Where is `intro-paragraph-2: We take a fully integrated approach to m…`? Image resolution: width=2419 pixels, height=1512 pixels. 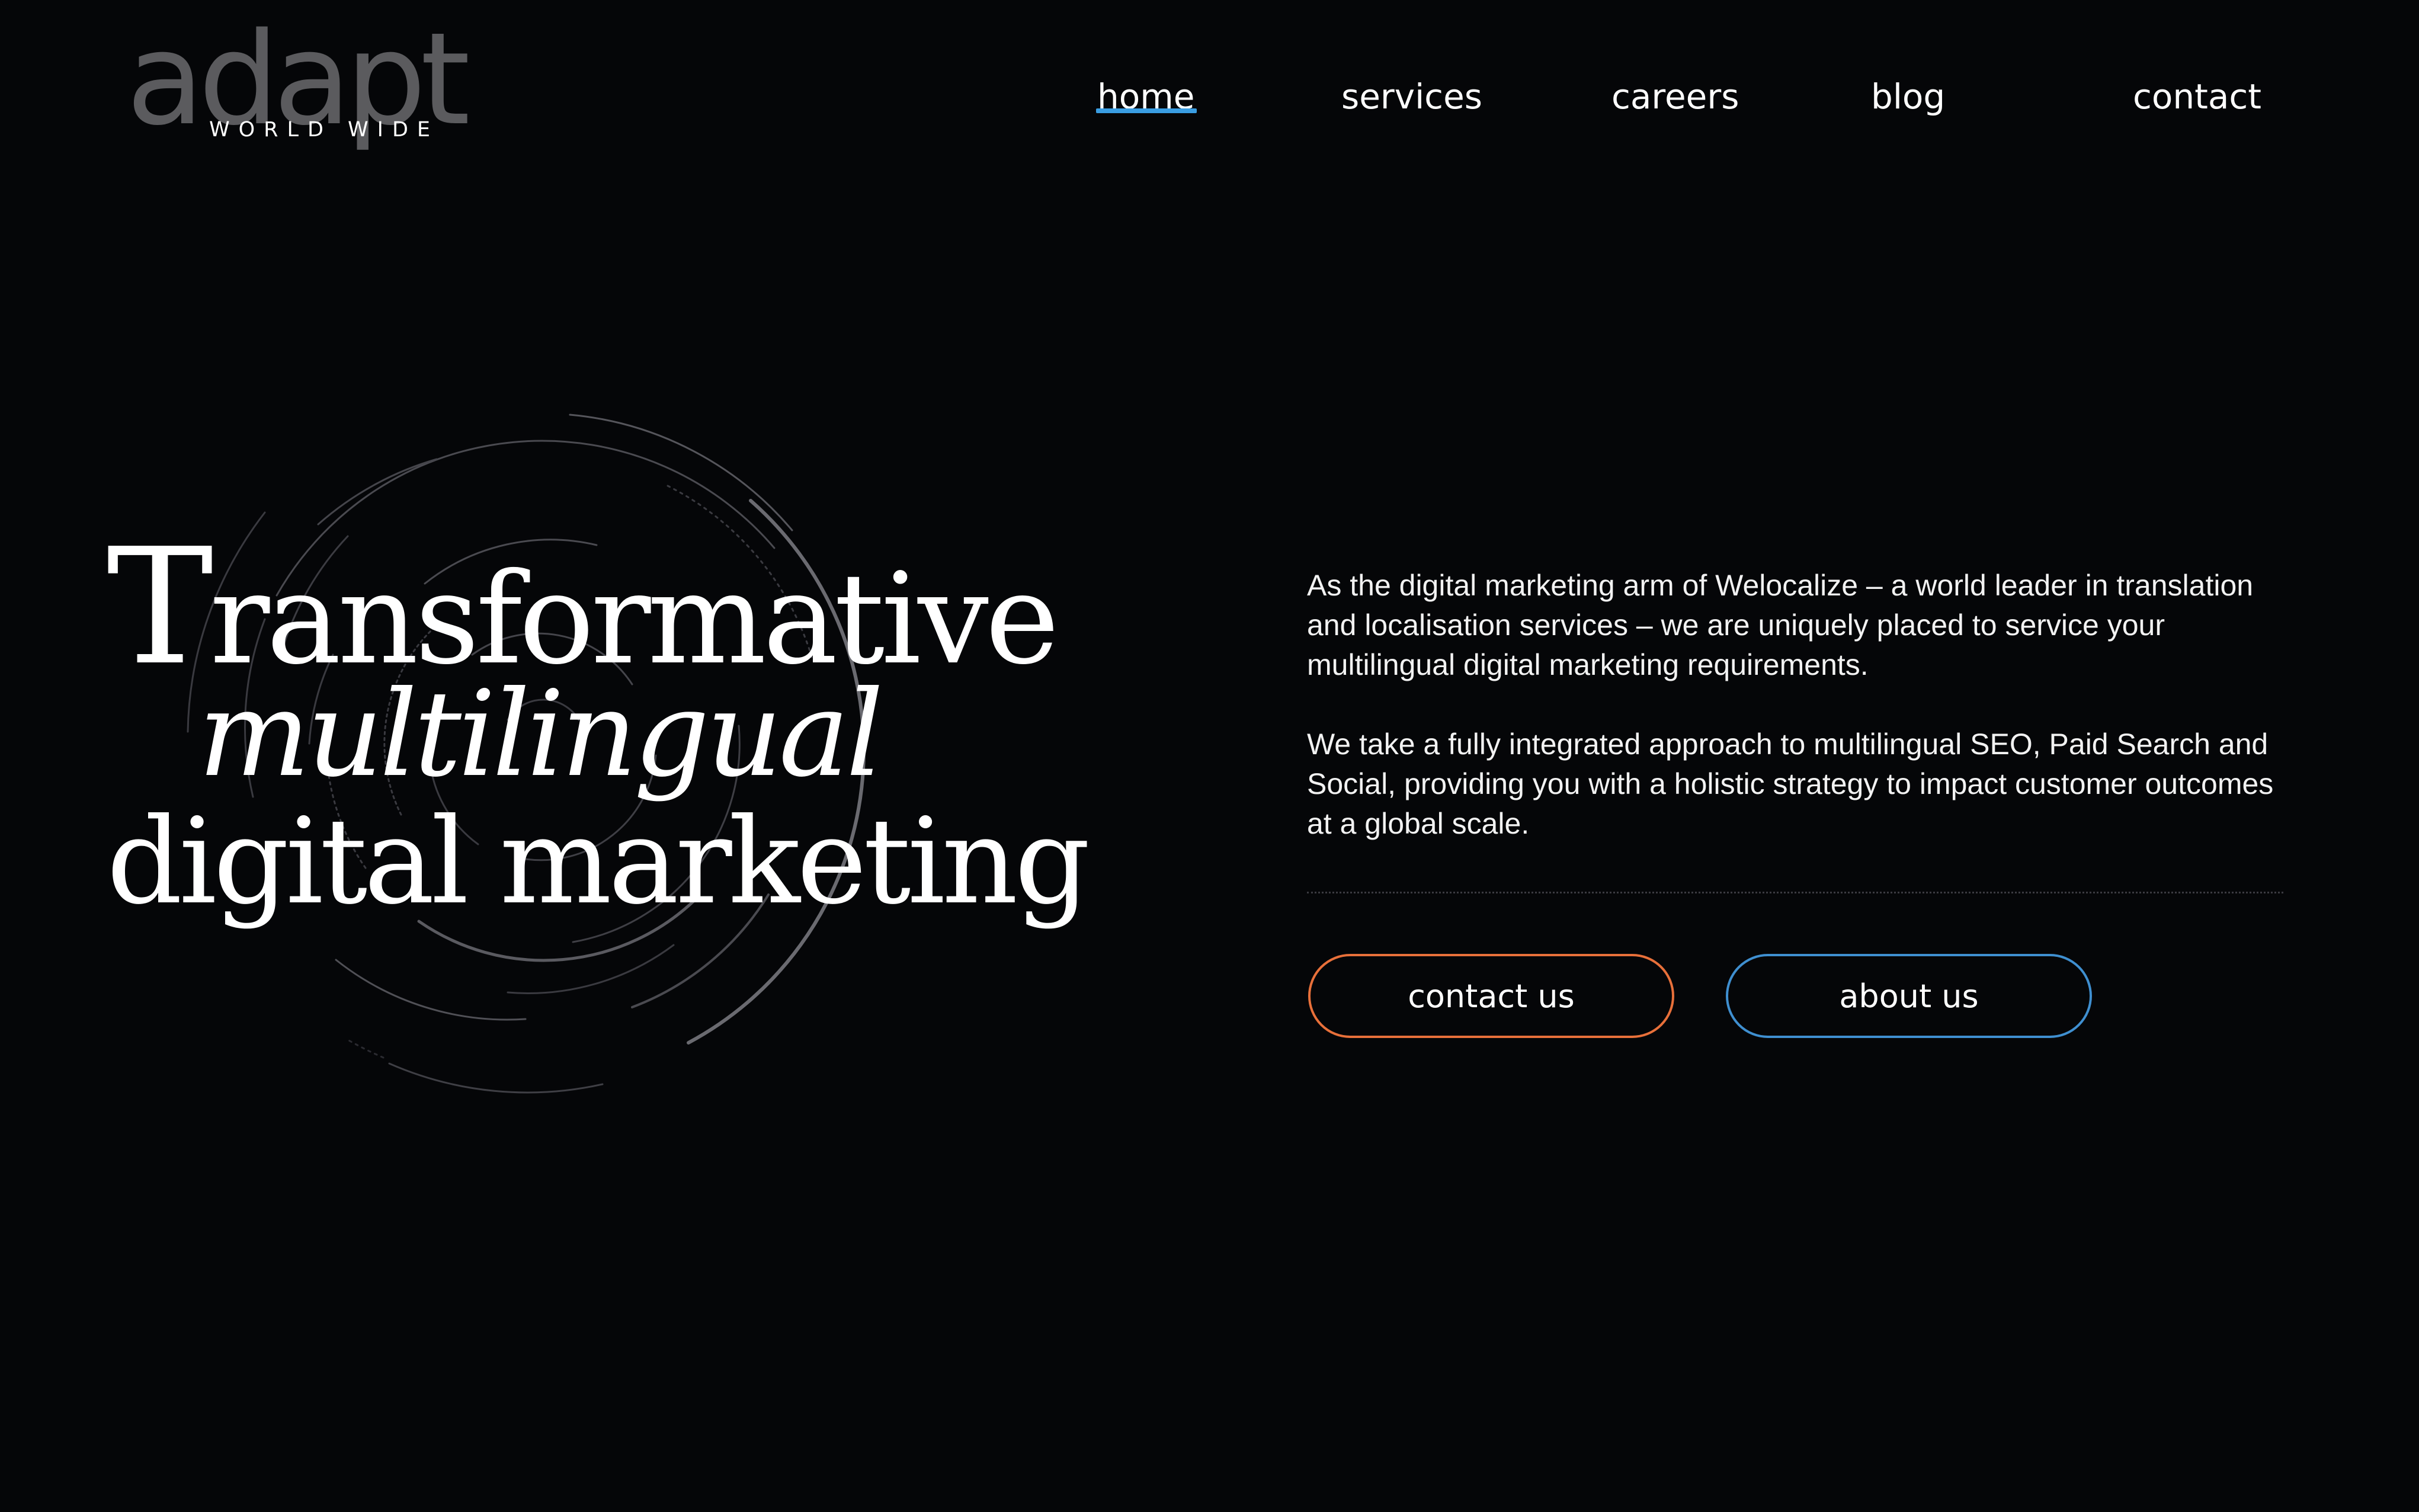
intro-paragraph-2: We take a fully integrated approach to m… is located at coordinates (1790, 784).